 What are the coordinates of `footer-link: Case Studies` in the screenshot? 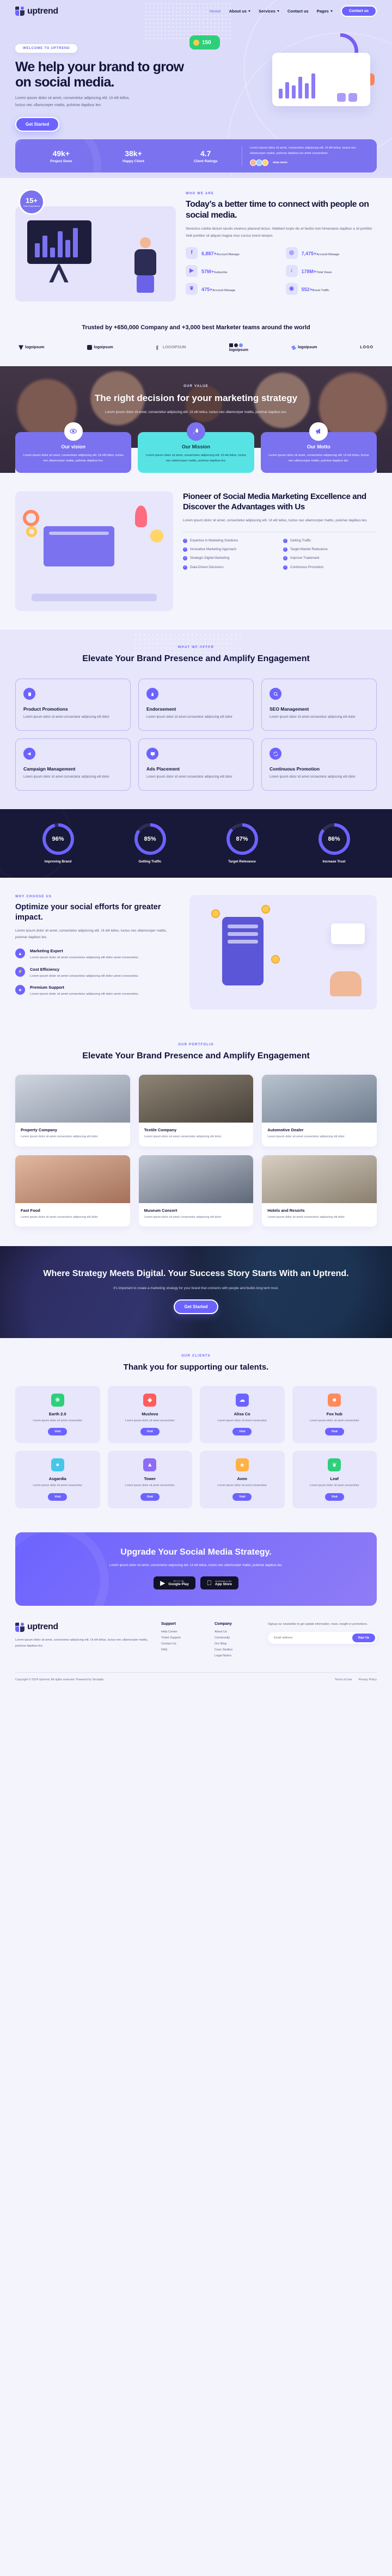 It's located at (236, 1649).